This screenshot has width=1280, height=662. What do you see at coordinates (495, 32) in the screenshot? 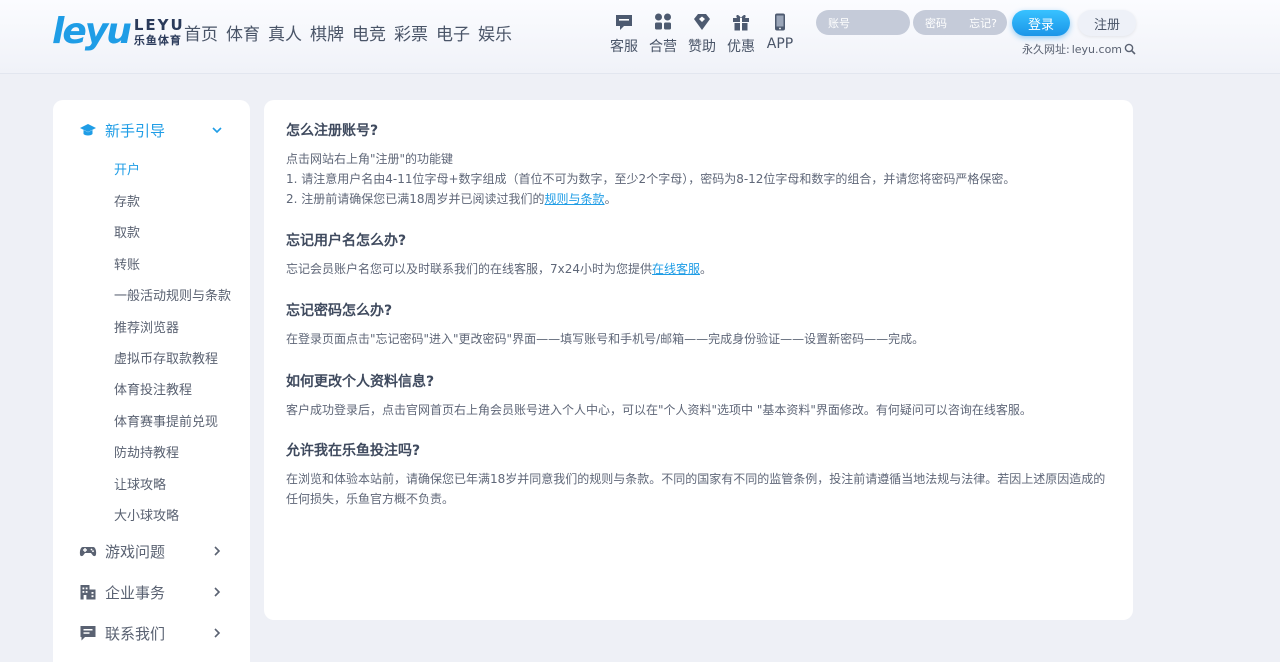
I see `nav-item-entertainment: 娱乐` at bounding box center [495, 32].